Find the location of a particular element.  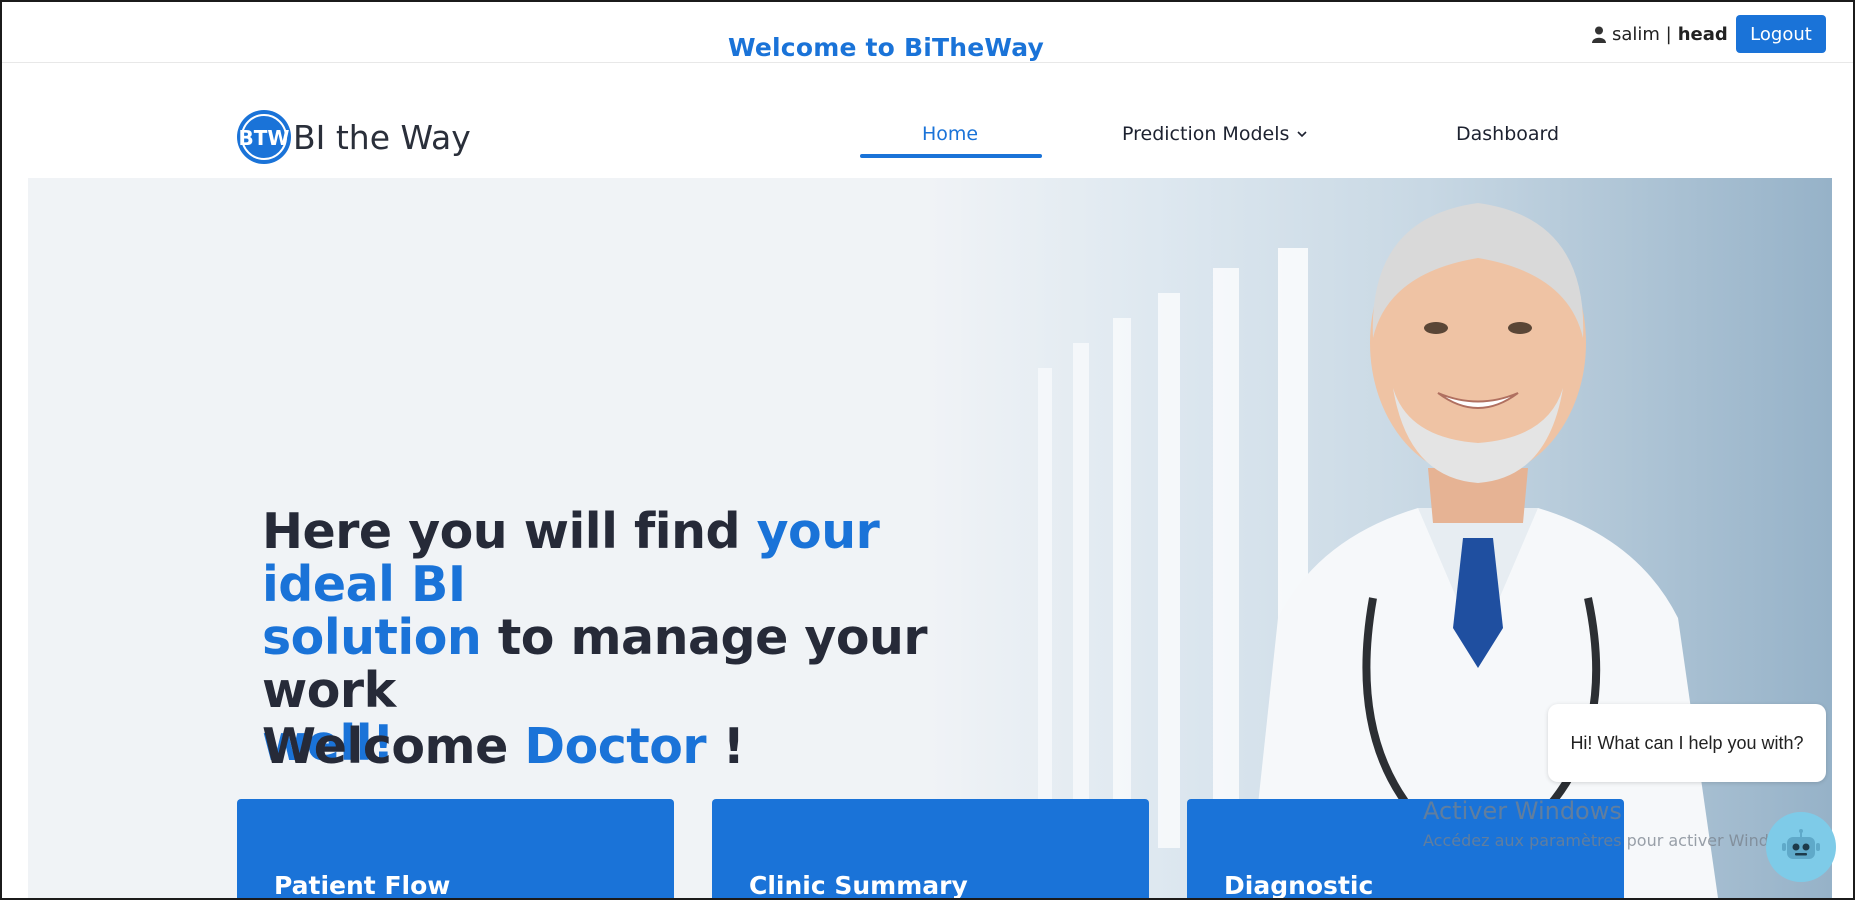

card-patient-flow: Patient Flow is located at coordinates (455, 849).